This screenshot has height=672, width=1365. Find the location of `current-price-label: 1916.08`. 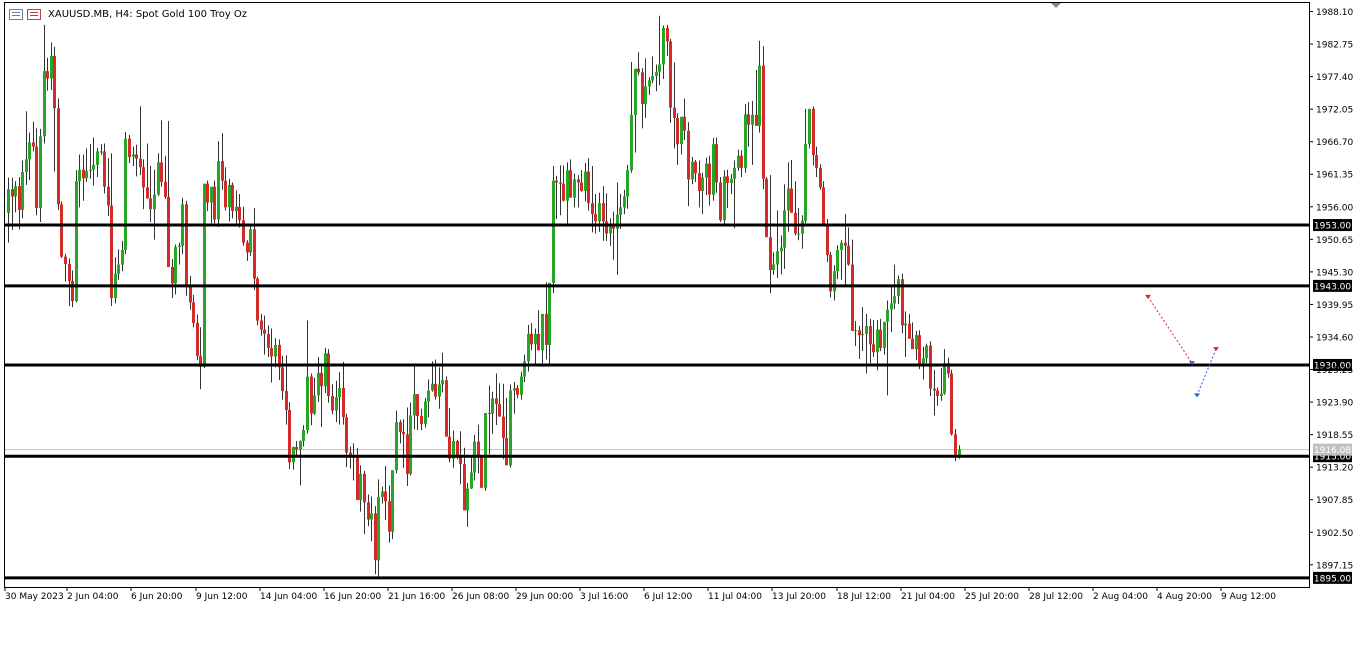

current-price-label: 1916.08 is located at coordinates (1332, 451).